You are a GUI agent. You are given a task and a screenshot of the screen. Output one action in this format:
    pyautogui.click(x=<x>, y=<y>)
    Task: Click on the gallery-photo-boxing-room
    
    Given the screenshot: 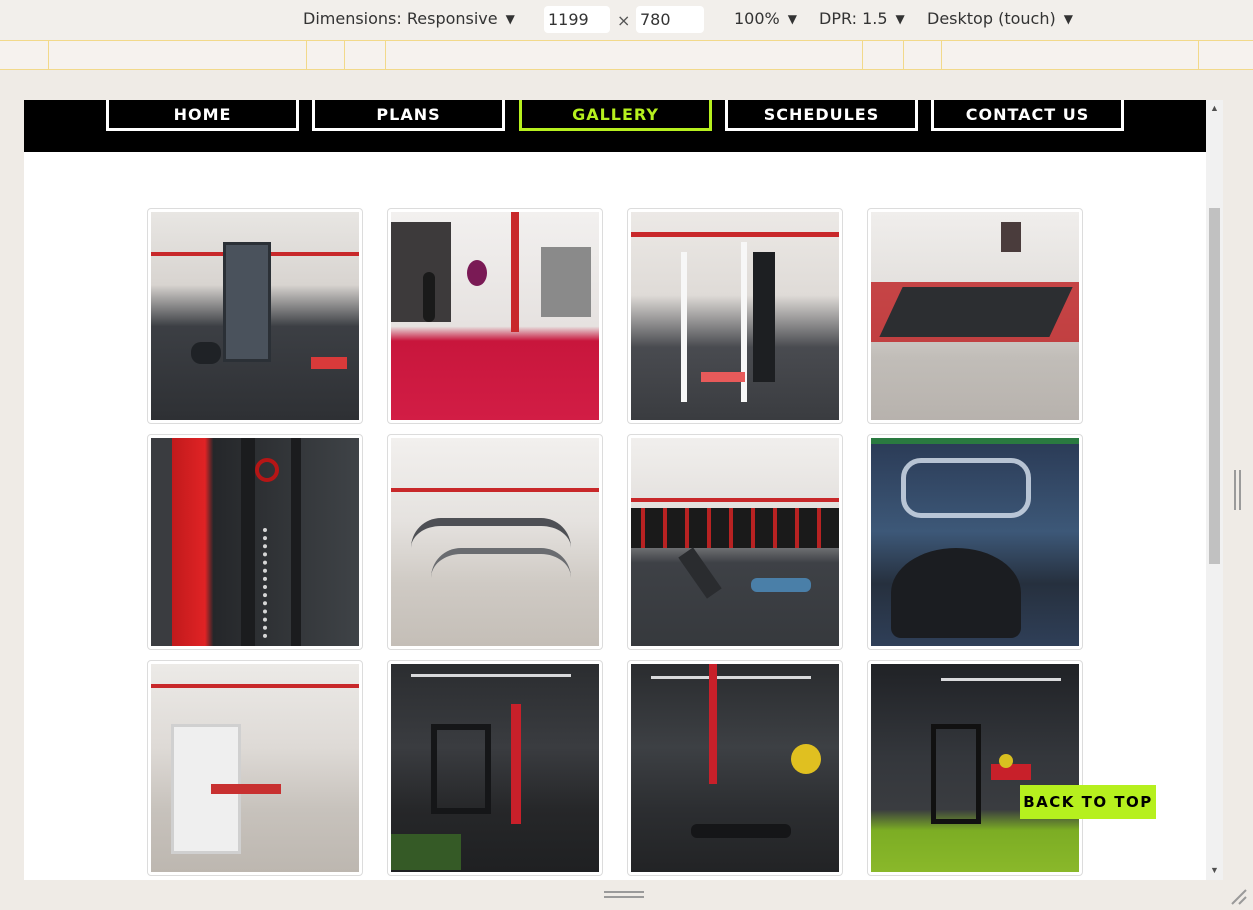 What is the action you would take?
    pyautogui.click(x=495, y=316)
    